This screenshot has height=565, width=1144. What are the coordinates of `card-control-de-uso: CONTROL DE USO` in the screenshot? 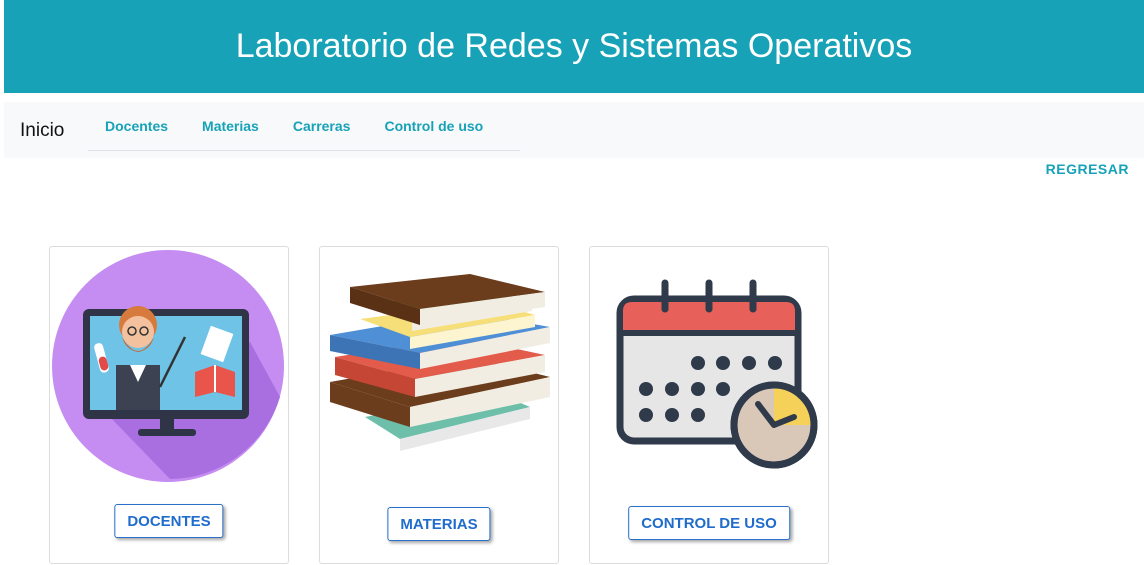 It's located at (709, 405).